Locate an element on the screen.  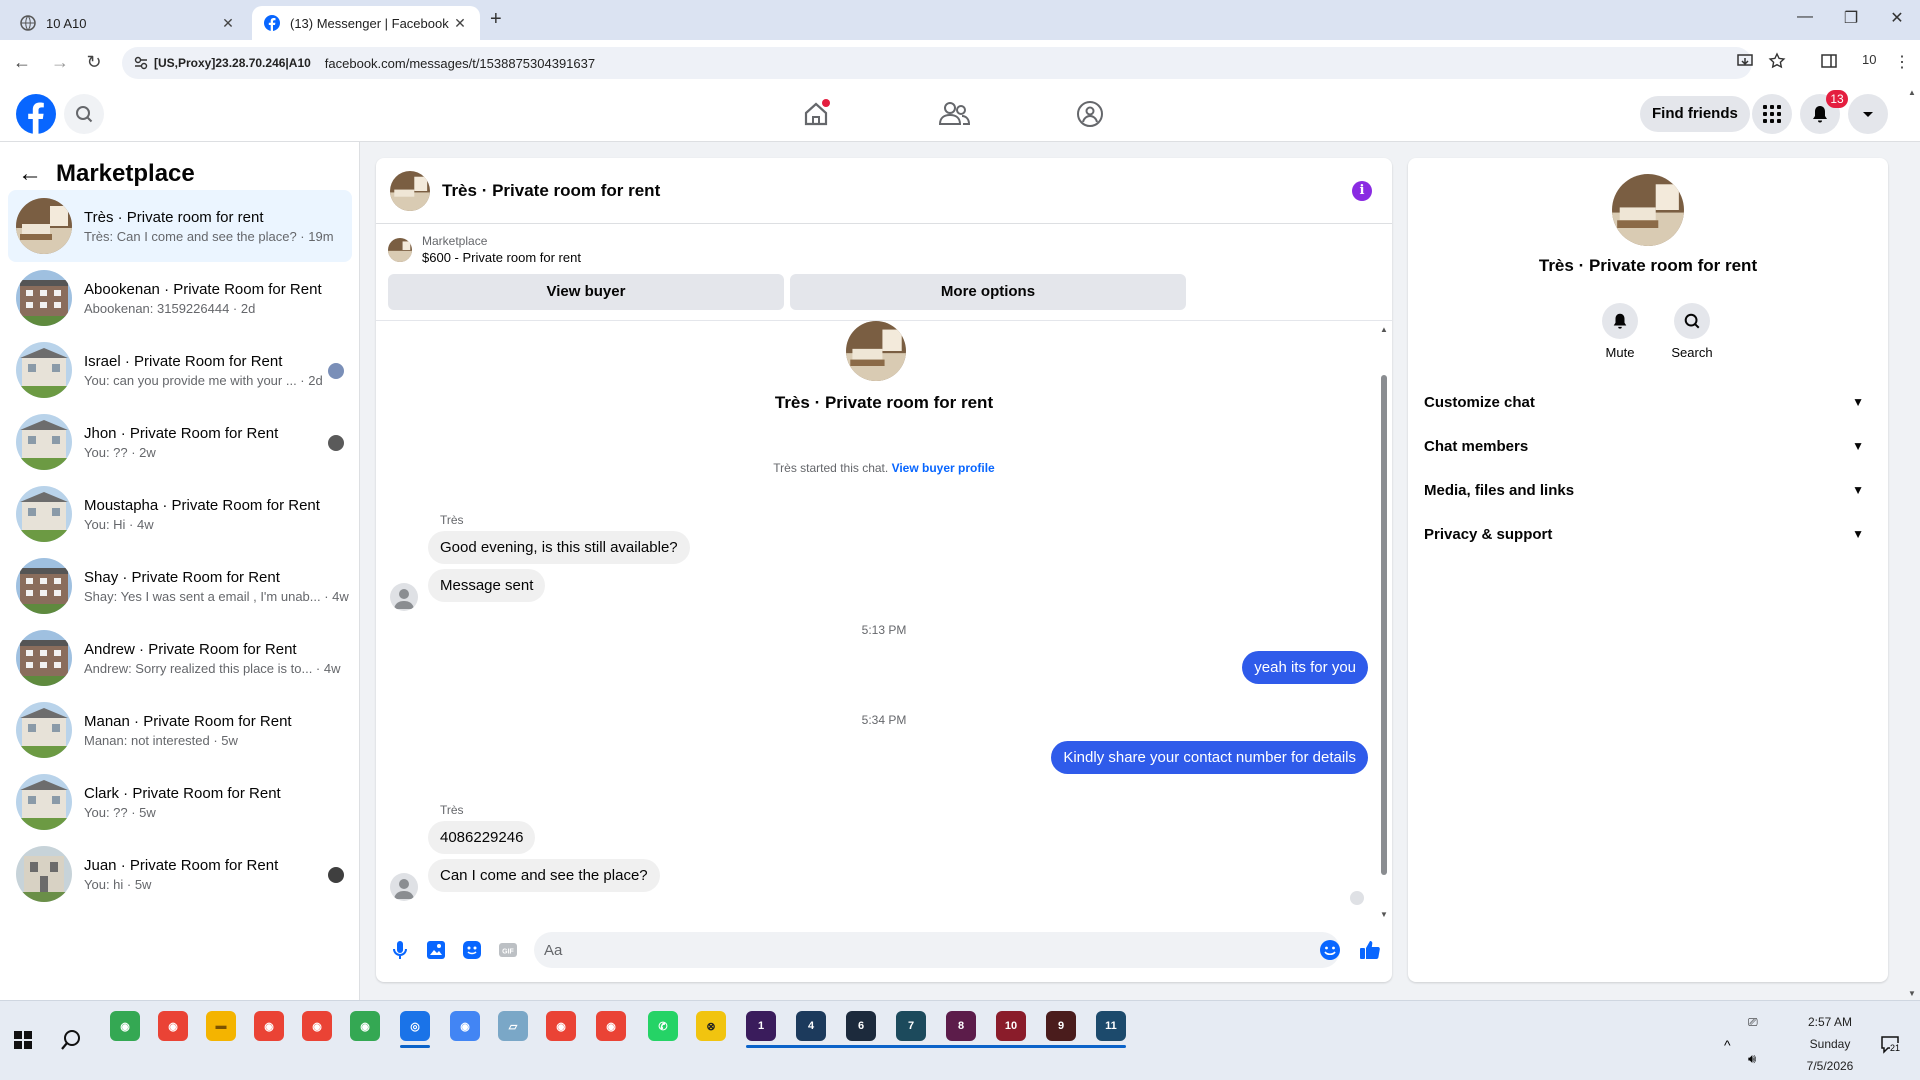
incoming-message: 4086229246 is located at coordinates (482, 837).